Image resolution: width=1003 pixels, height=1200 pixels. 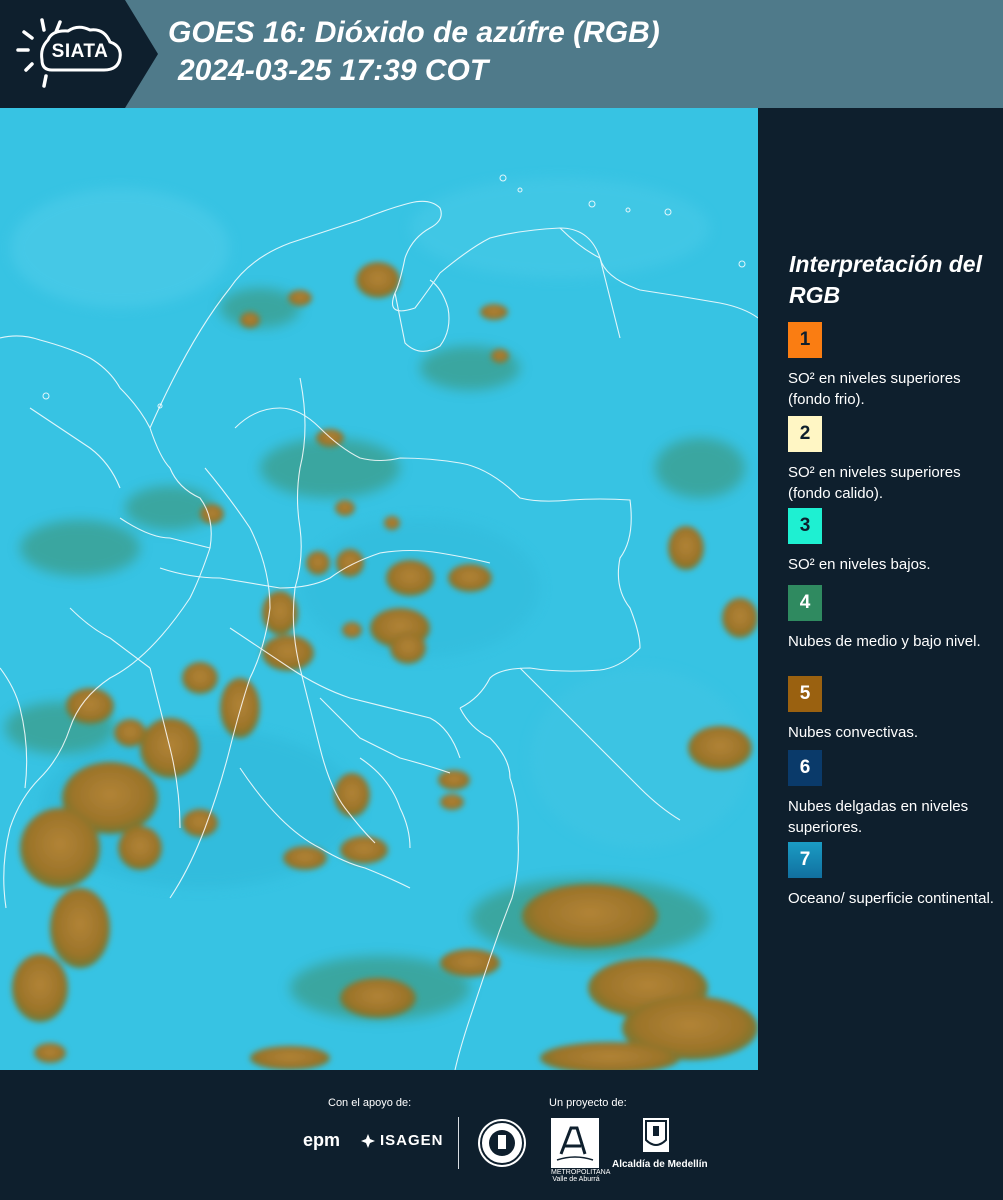 What do you see at coordinates (893, 618) in the screenshot?
I see `legend-item-4: 4 Nubes de medio y bajo nivel.` at bounding box center [893, 618].